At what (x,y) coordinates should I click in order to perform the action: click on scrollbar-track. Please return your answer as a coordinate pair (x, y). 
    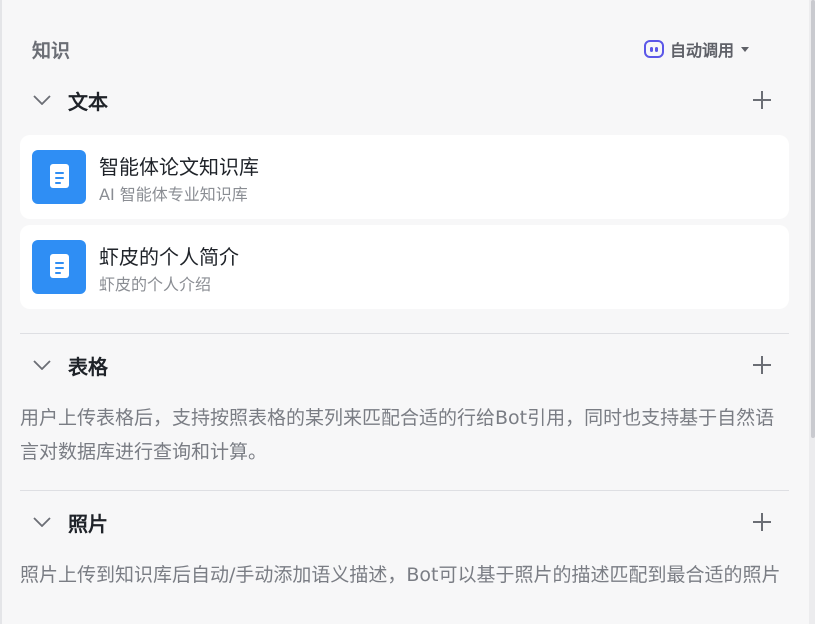
    Looking at the image, I should click on (812, 312).